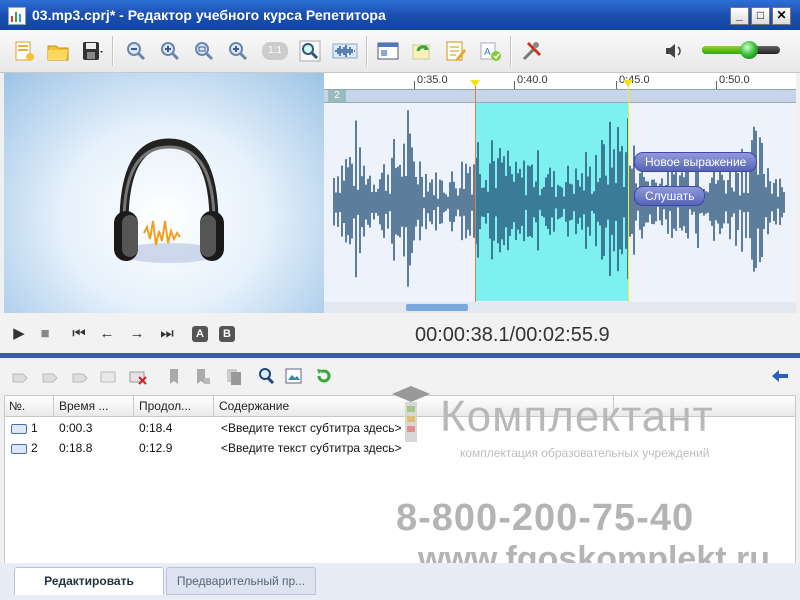 This screenshot has height=600, width=800. I want to click on zoom-selection-icon, so click(204, 51).